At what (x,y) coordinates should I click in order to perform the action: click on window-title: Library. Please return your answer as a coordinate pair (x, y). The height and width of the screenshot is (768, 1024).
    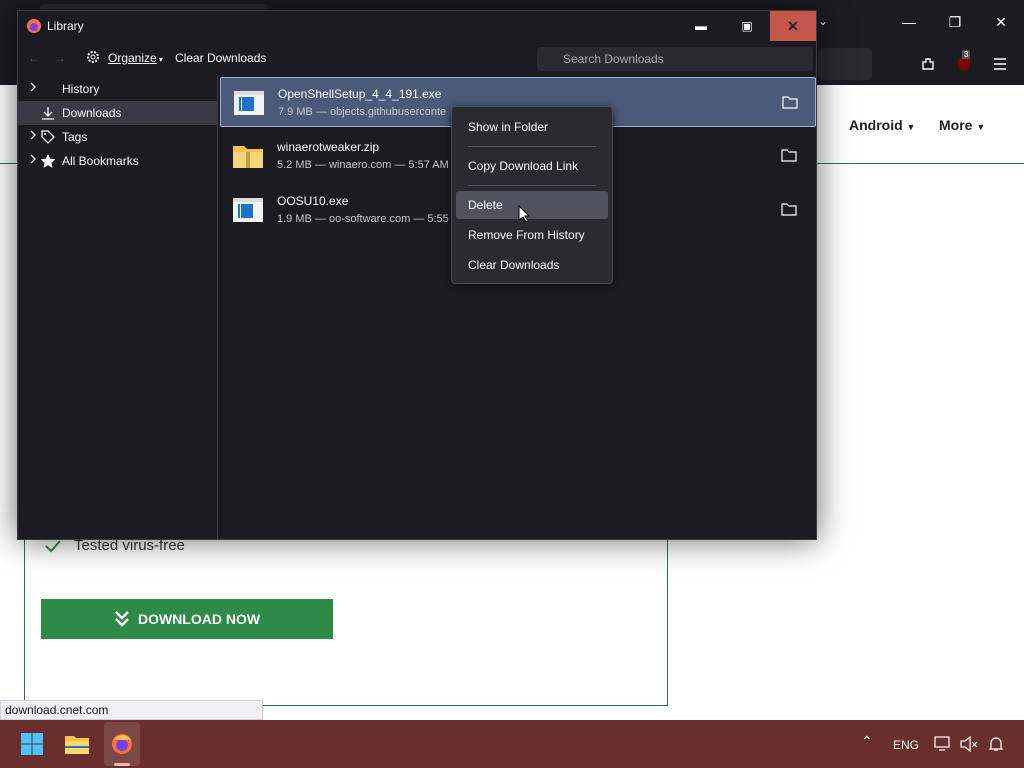
    Looking at the image, I should click on (65, 26).